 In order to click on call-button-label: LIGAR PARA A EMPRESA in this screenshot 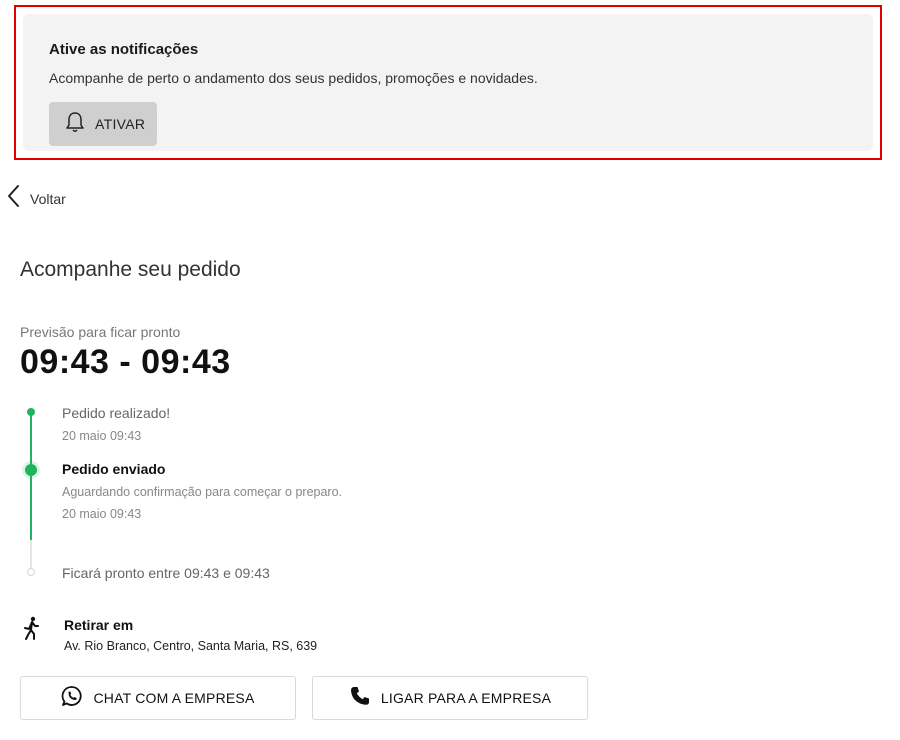, I will do `click(466, 698)`.